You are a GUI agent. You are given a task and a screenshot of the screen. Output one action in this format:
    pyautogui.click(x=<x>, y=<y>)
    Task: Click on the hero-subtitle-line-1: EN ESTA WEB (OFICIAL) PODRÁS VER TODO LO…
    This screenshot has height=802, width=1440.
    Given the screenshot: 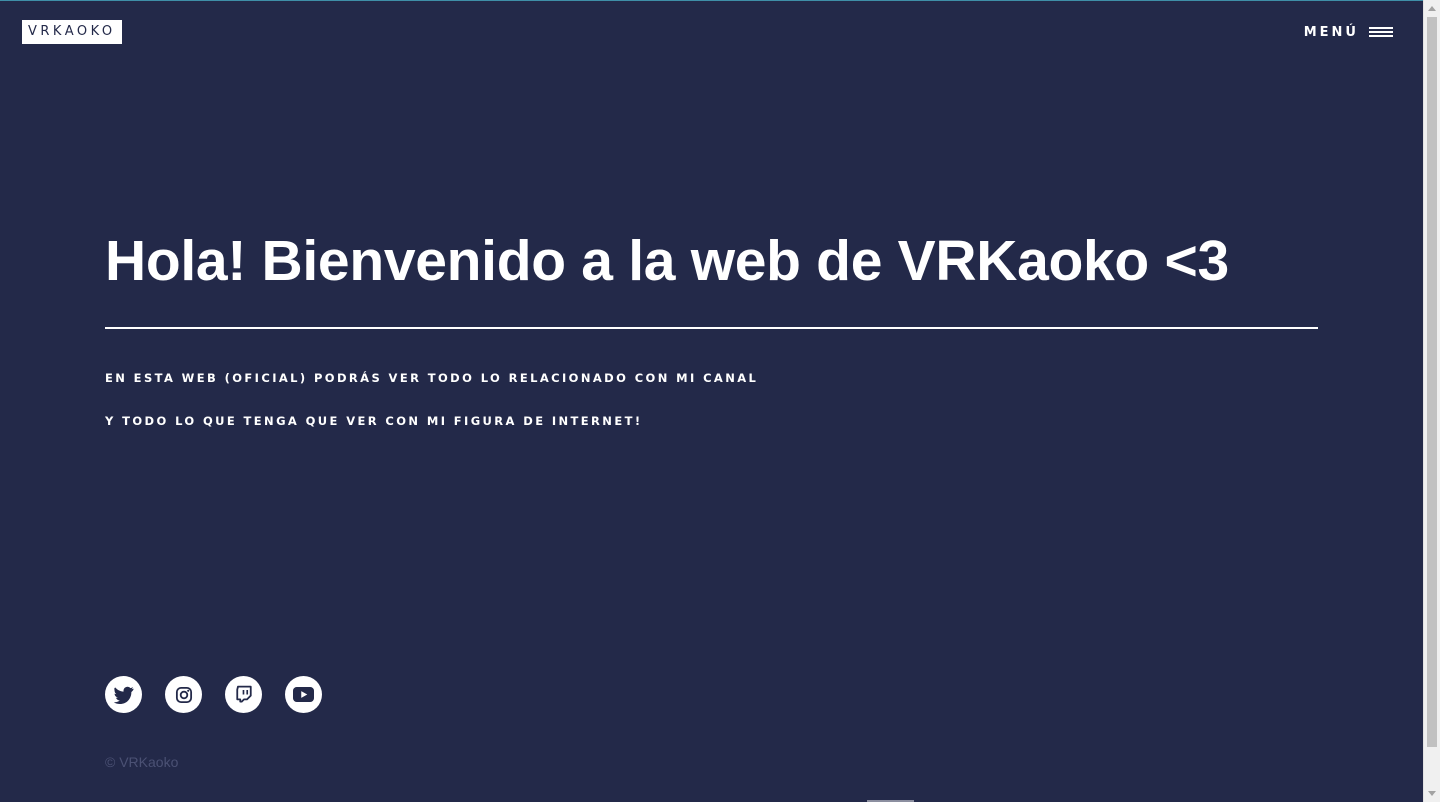 What is the action you would take?
    pyautogui.click(x=432, y=378)
    